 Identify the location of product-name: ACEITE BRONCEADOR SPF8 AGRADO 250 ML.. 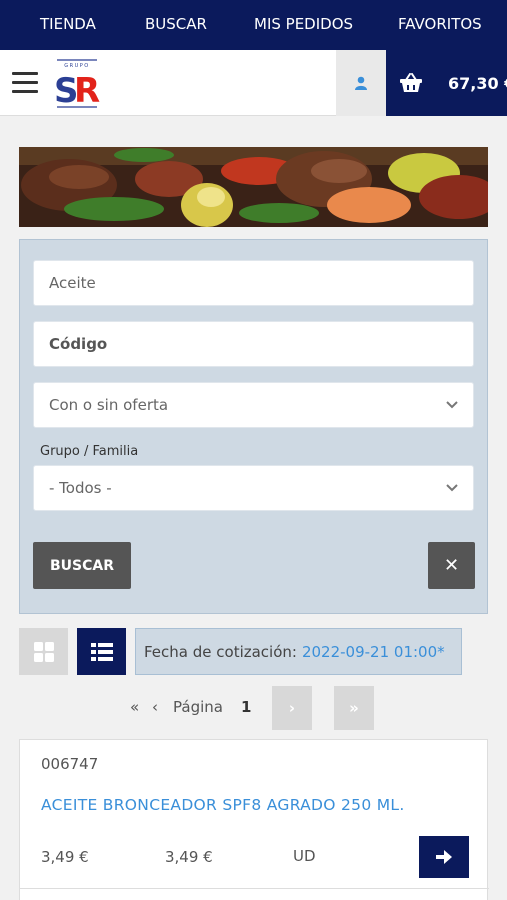
(223, 805).